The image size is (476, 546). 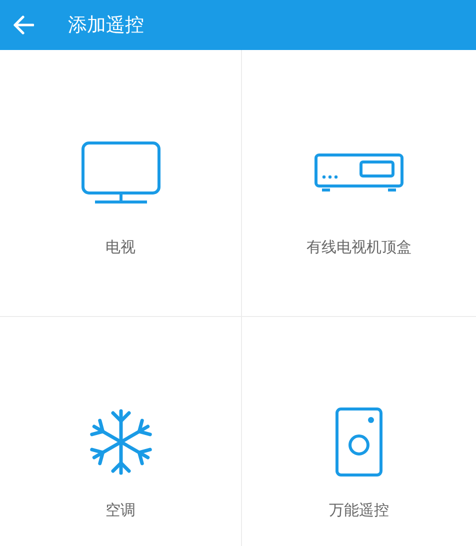 What do you see at coordinates (106, 25) in the screenshot?
I see `screen-title: 添加遥控` at bounding box center [106, 25].